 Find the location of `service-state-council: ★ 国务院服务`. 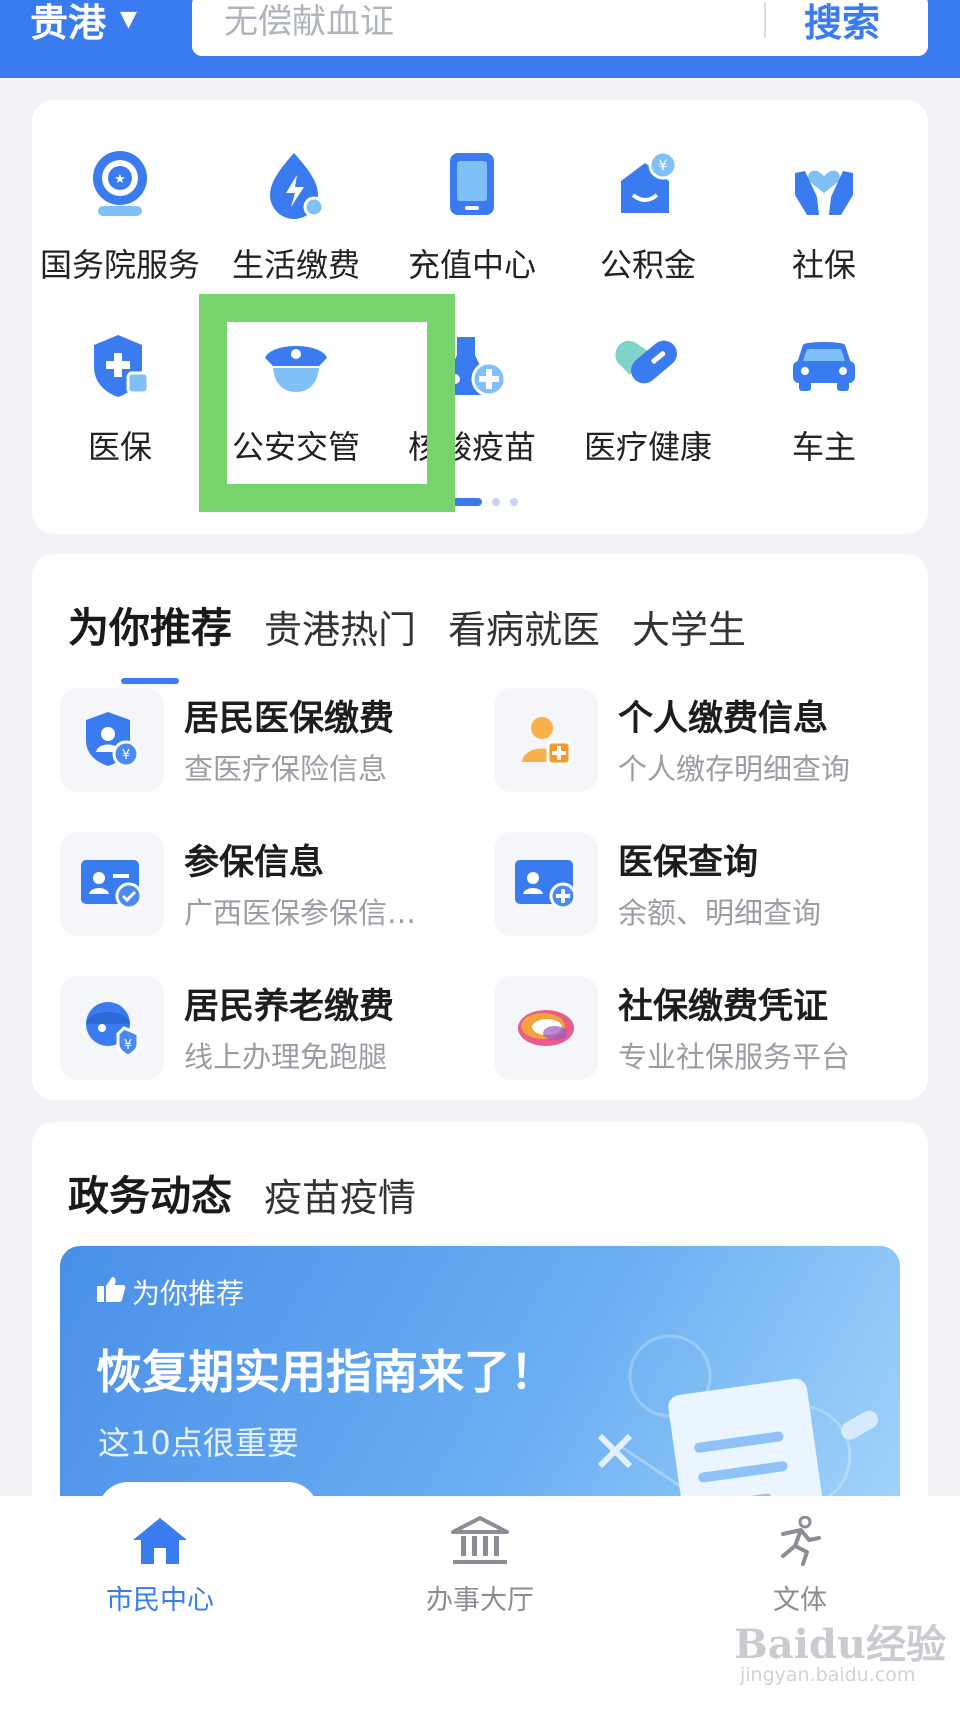

service-state-council: ★ 国务院服务 is located at coordinates (120, 216).